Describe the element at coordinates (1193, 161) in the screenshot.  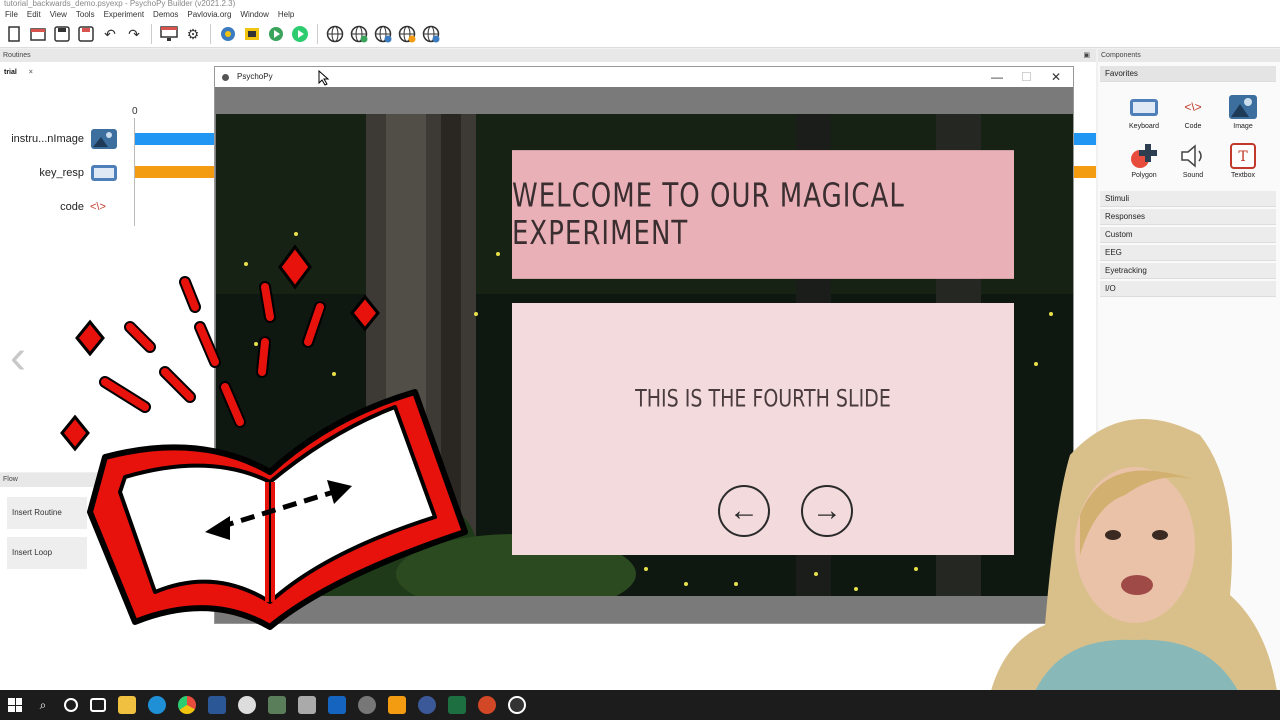
I see `favorite-sound: Sound` at that location.